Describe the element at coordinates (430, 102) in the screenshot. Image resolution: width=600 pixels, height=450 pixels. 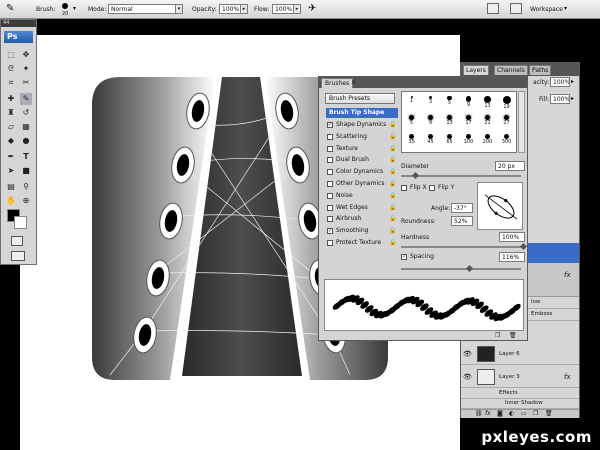
I see `brush-tip-preset: 3` at that location.